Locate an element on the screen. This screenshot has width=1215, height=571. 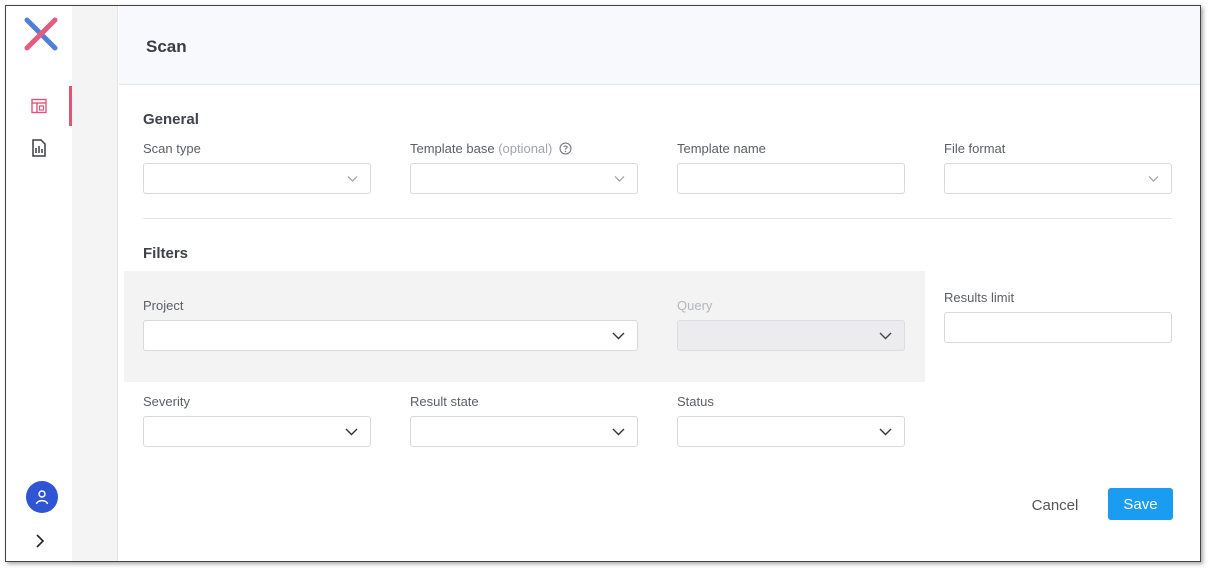
section-divider is located at coordinates (657, 218).